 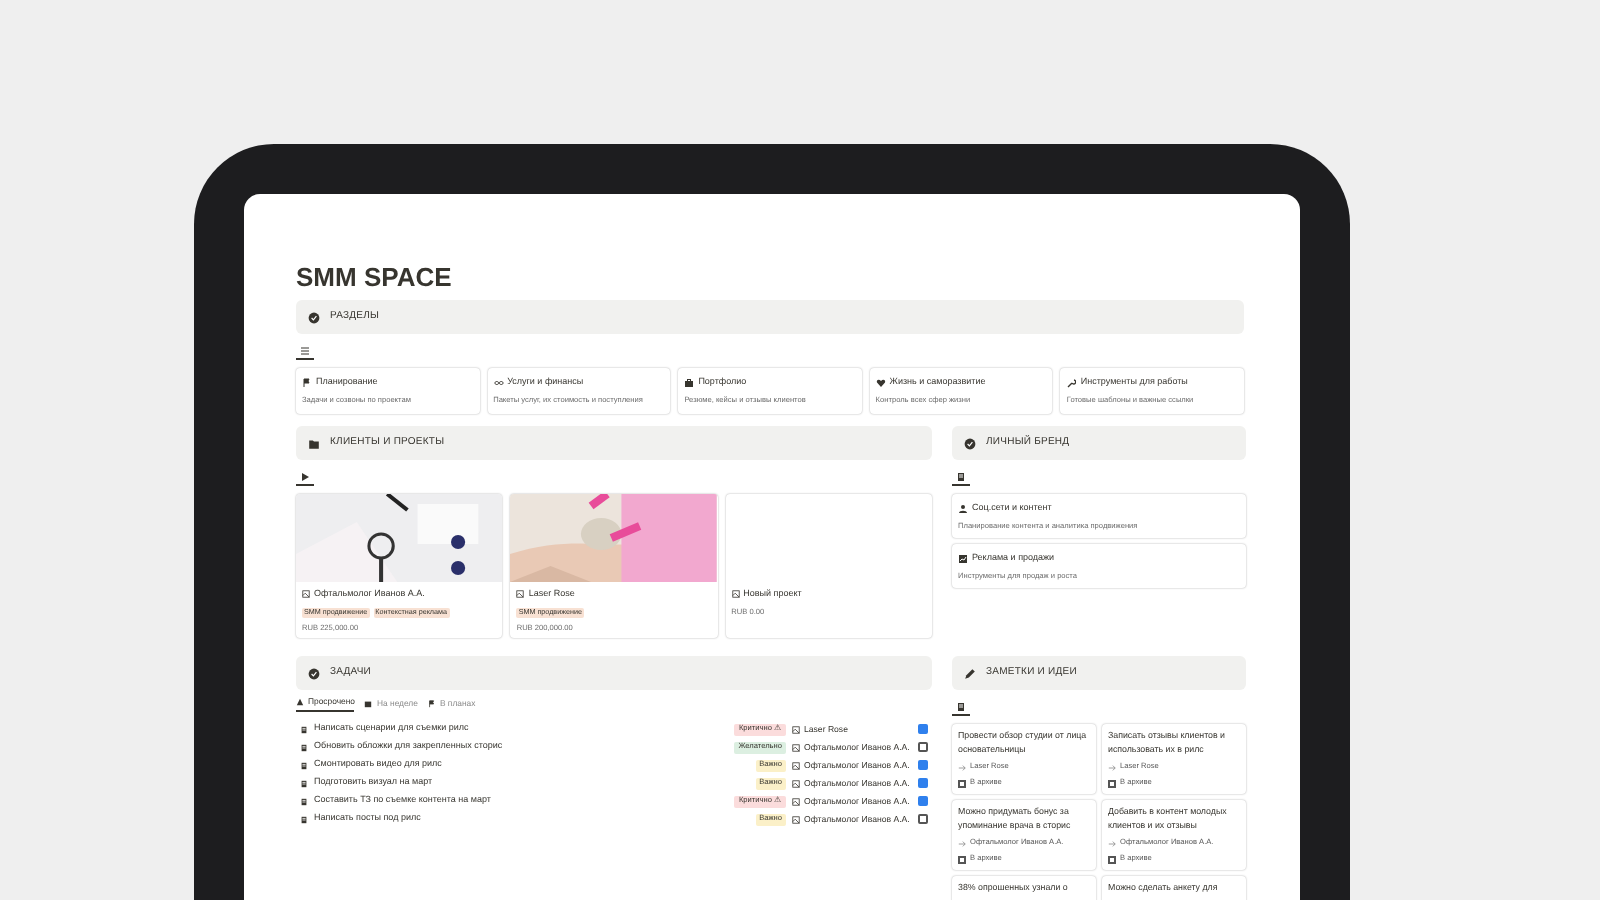 I want to click on page-title: SMM SPACE, so click(x=375, y=278).